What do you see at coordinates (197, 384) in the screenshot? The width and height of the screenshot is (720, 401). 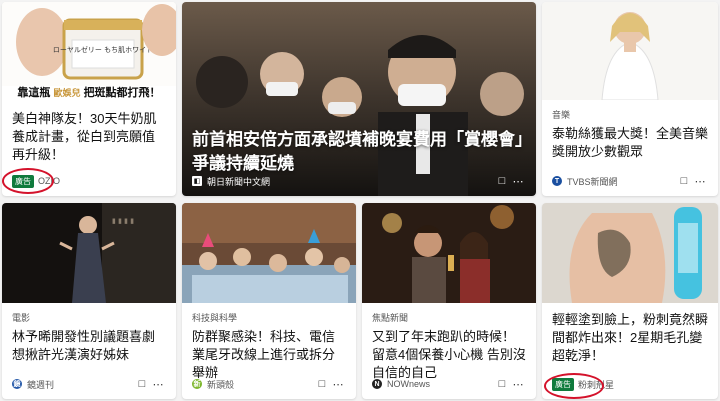 I see `source-logo-icon: 新` at bounding box center [197, 384].